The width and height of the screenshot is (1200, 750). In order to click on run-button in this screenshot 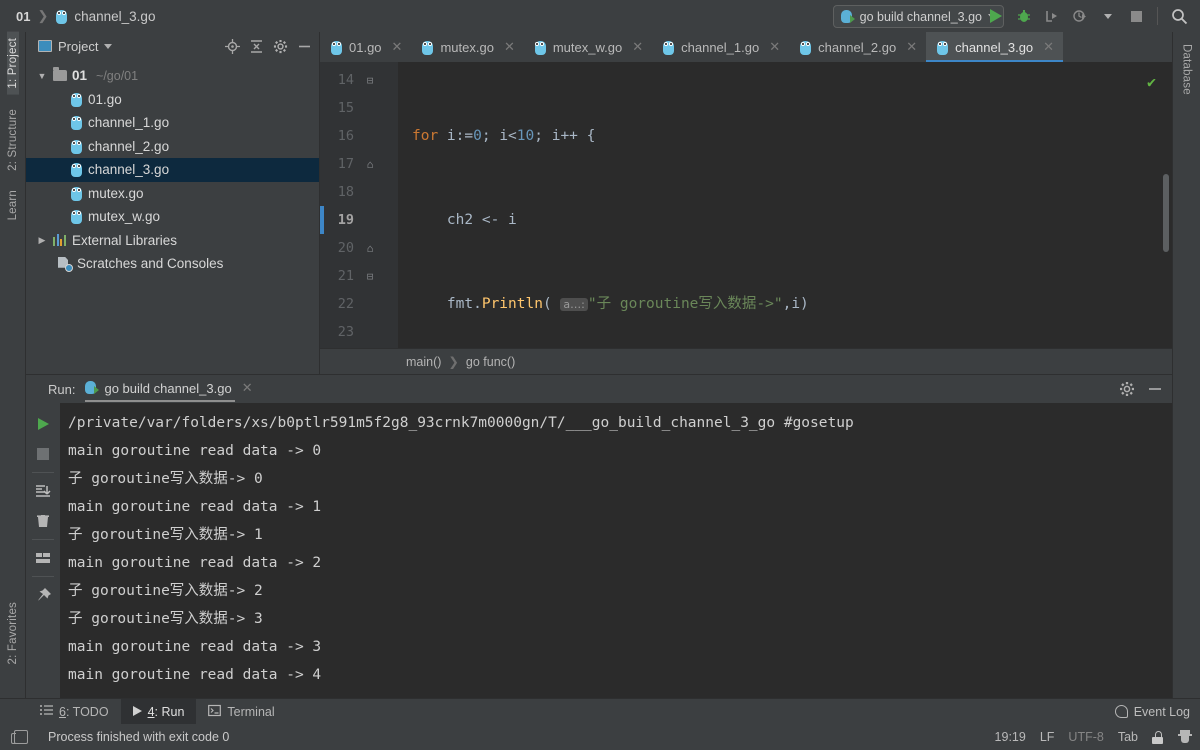, I will do `click(996, 16)`.